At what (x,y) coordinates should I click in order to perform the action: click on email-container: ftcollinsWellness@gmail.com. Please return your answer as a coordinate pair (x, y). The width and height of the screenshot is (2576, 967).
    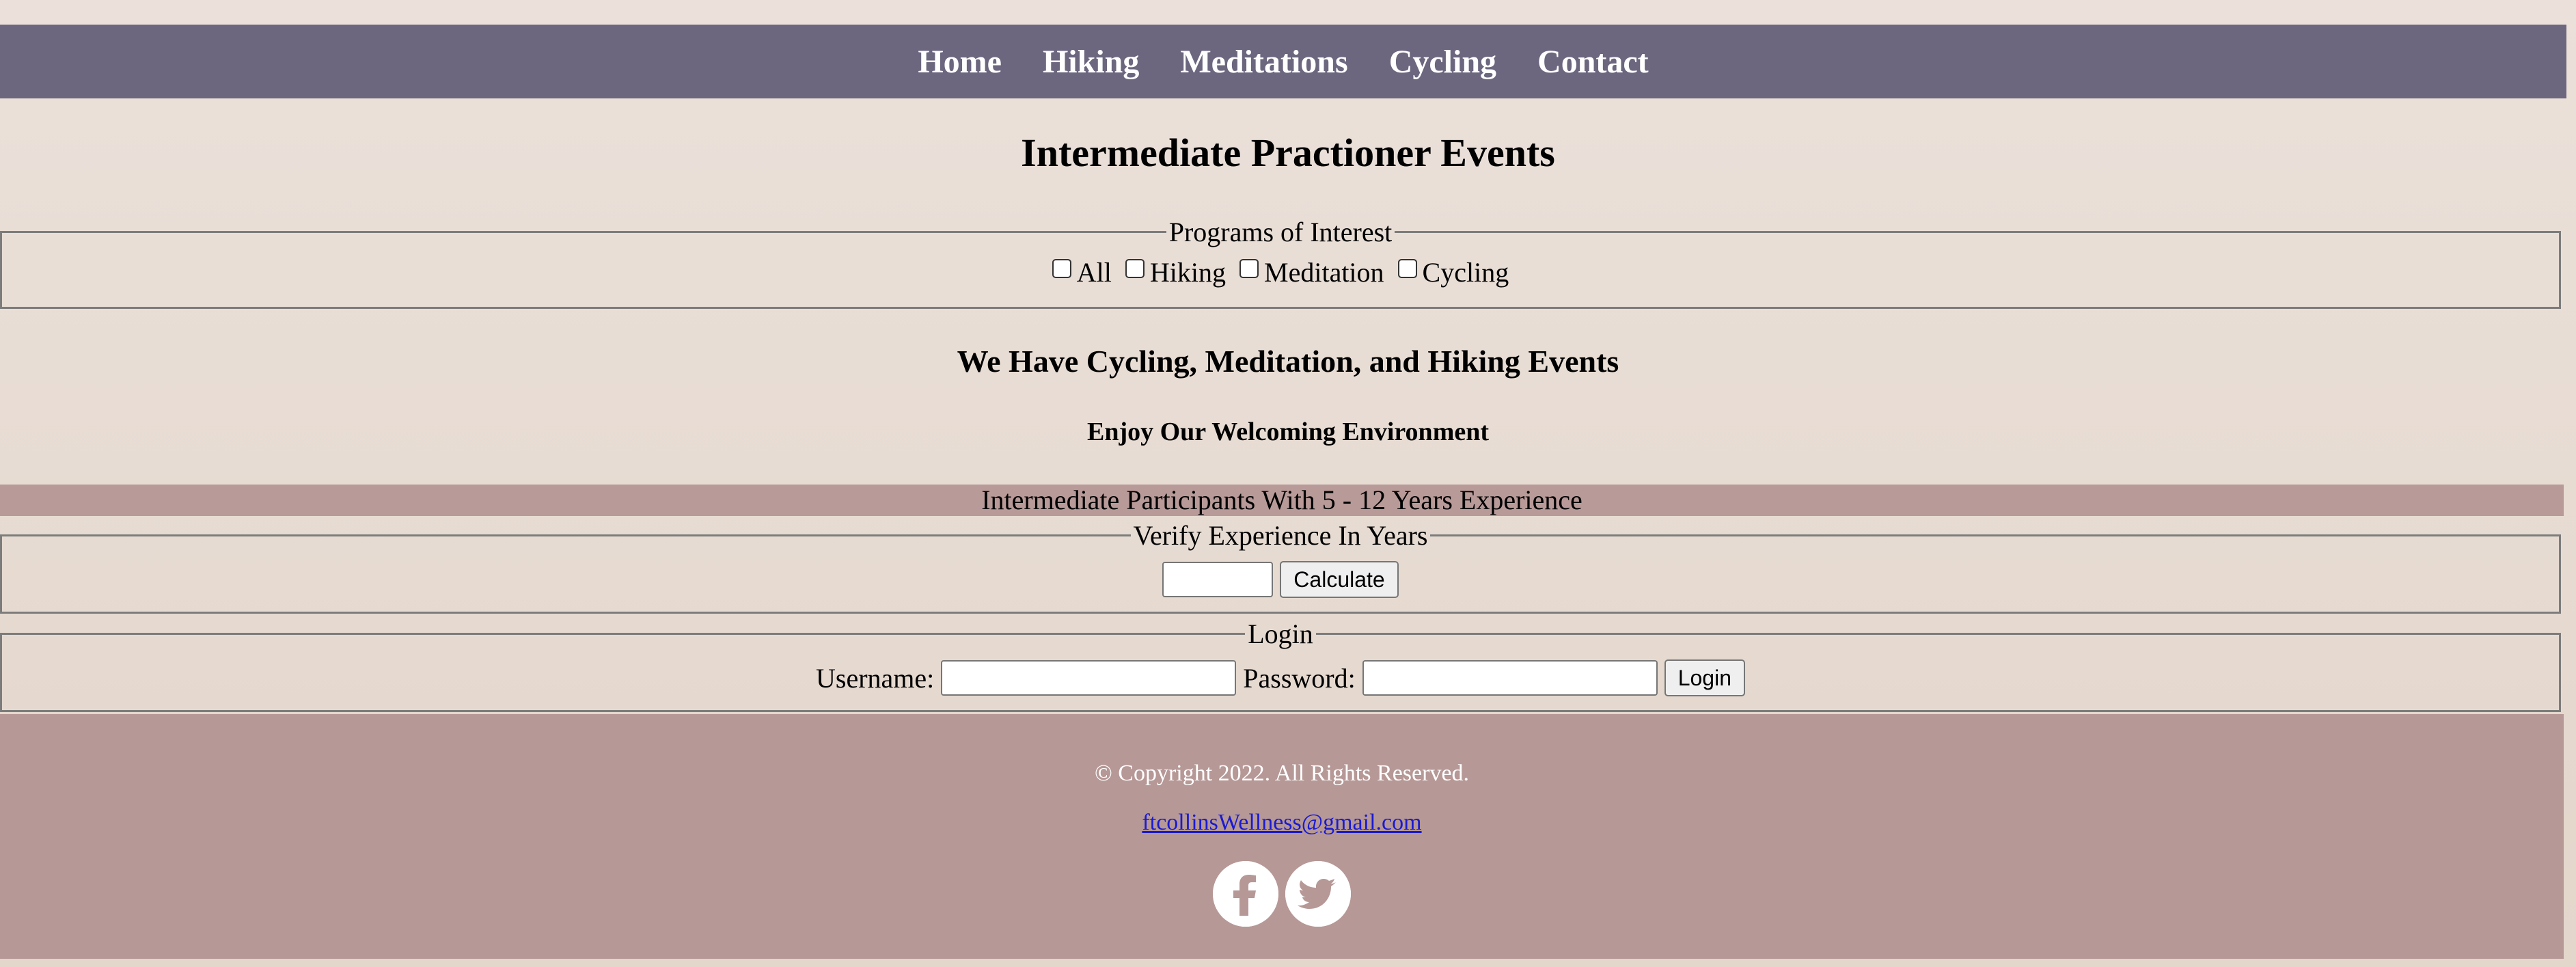
    Looking at the image, I should click on (1282, 823).